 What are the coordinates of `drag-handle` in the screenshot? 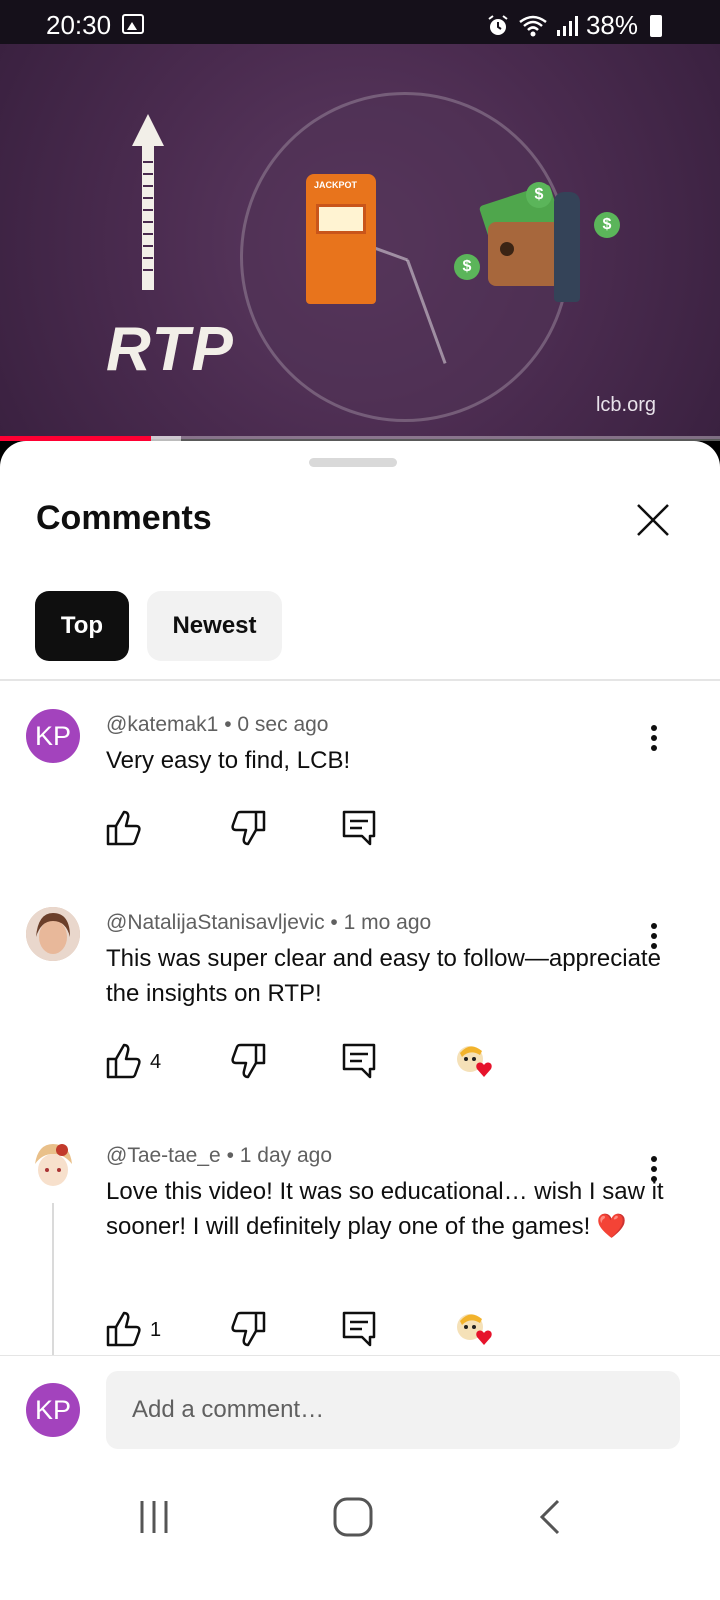 It's located at (353, 462).